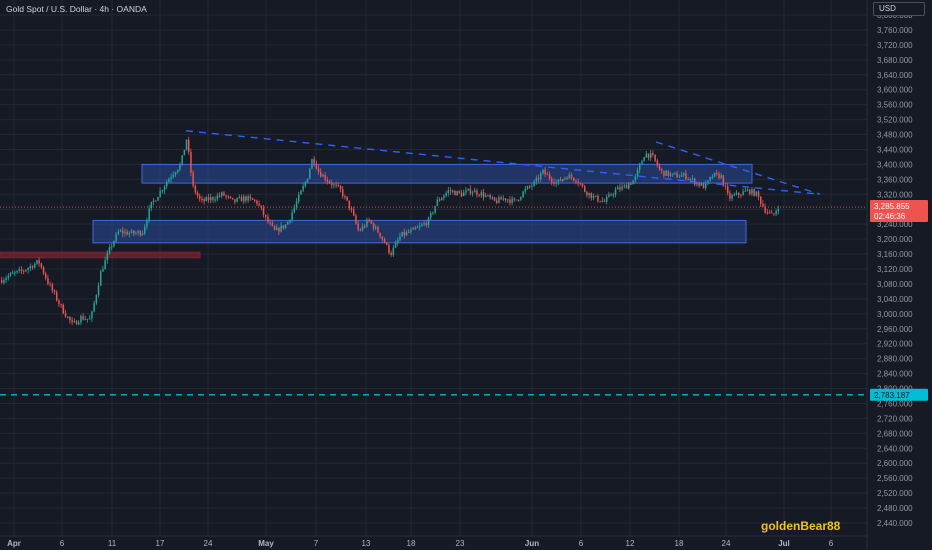 This screenshot has width=932, height=550. What do you see at coordinates (679, 543) in the screenshot?
I see `time-tick-label: 18` at bounding box center [679, 543].